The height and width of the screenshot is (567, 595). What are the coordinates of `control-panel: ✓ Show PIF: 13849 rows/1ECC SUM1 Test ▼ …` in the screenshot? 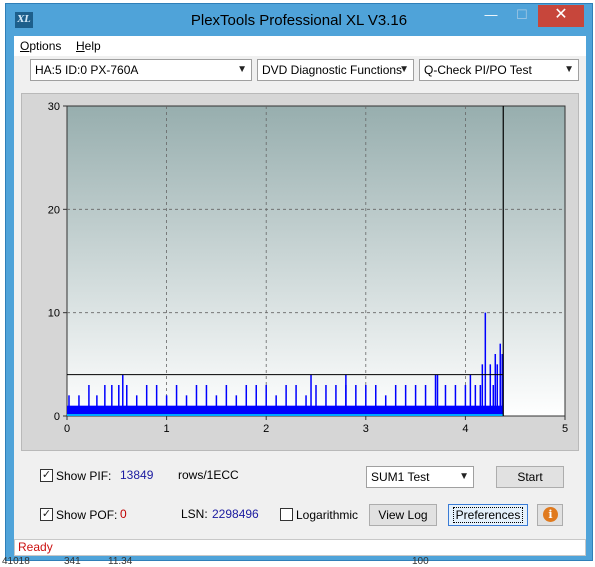 It's located at (300, 498).